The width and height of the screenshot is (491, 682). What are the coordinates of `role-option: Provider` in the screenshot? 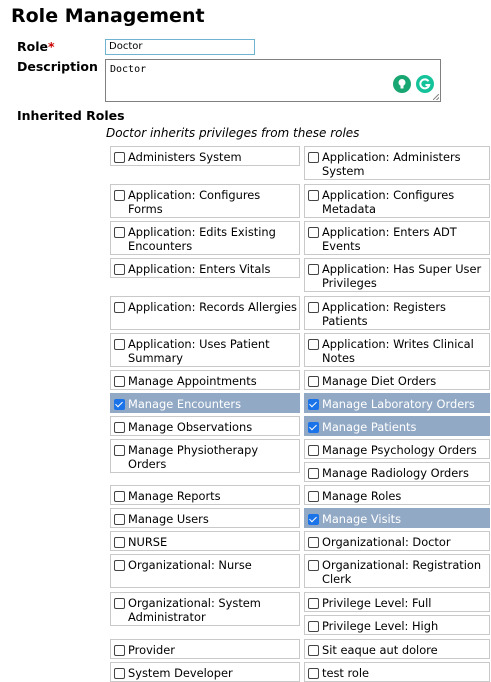 It's located at (205, 649).